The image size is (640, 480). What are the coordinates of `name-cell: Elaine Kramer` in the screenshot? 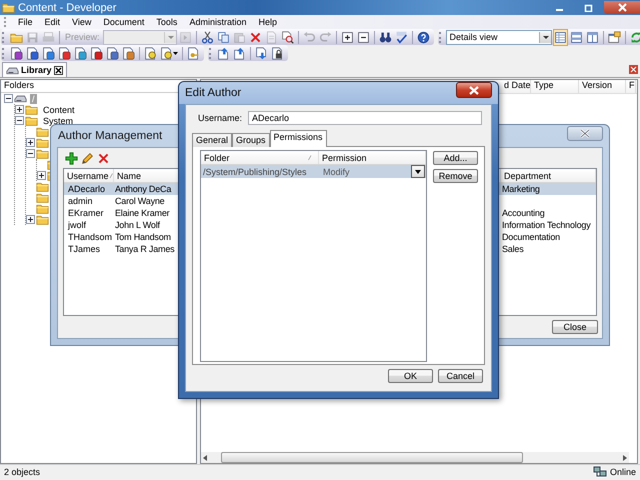 It's located at (142, 213).